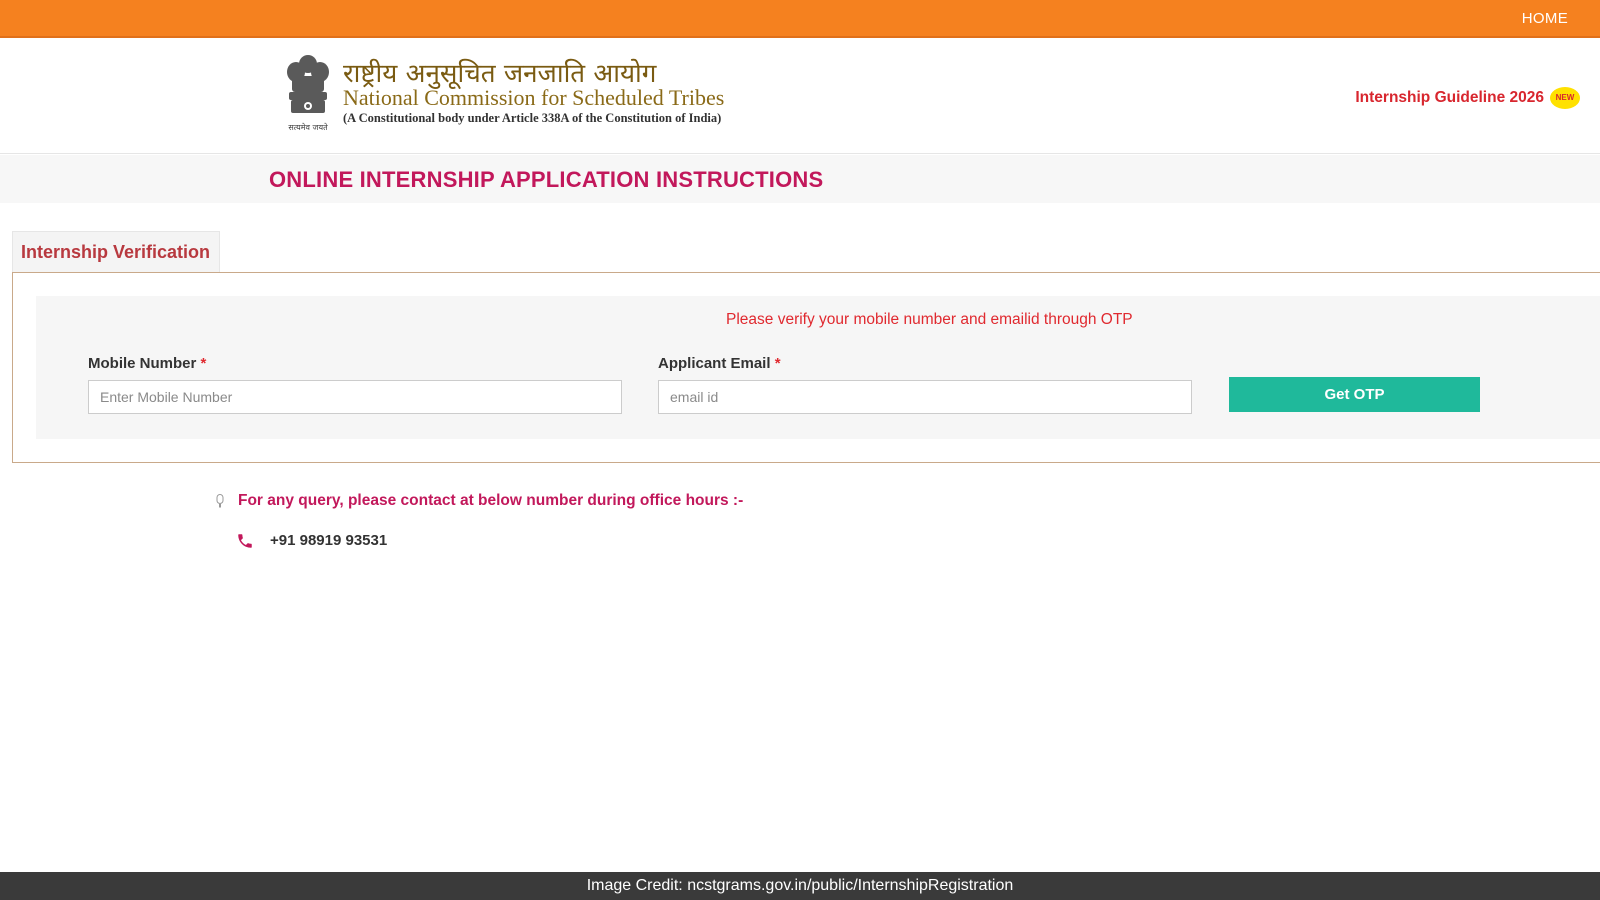 The image size is (1600, 900). What do you see at coordinates (220, 501) in the screenshot?
I see `info-icon` at bounding box center [220, 501].